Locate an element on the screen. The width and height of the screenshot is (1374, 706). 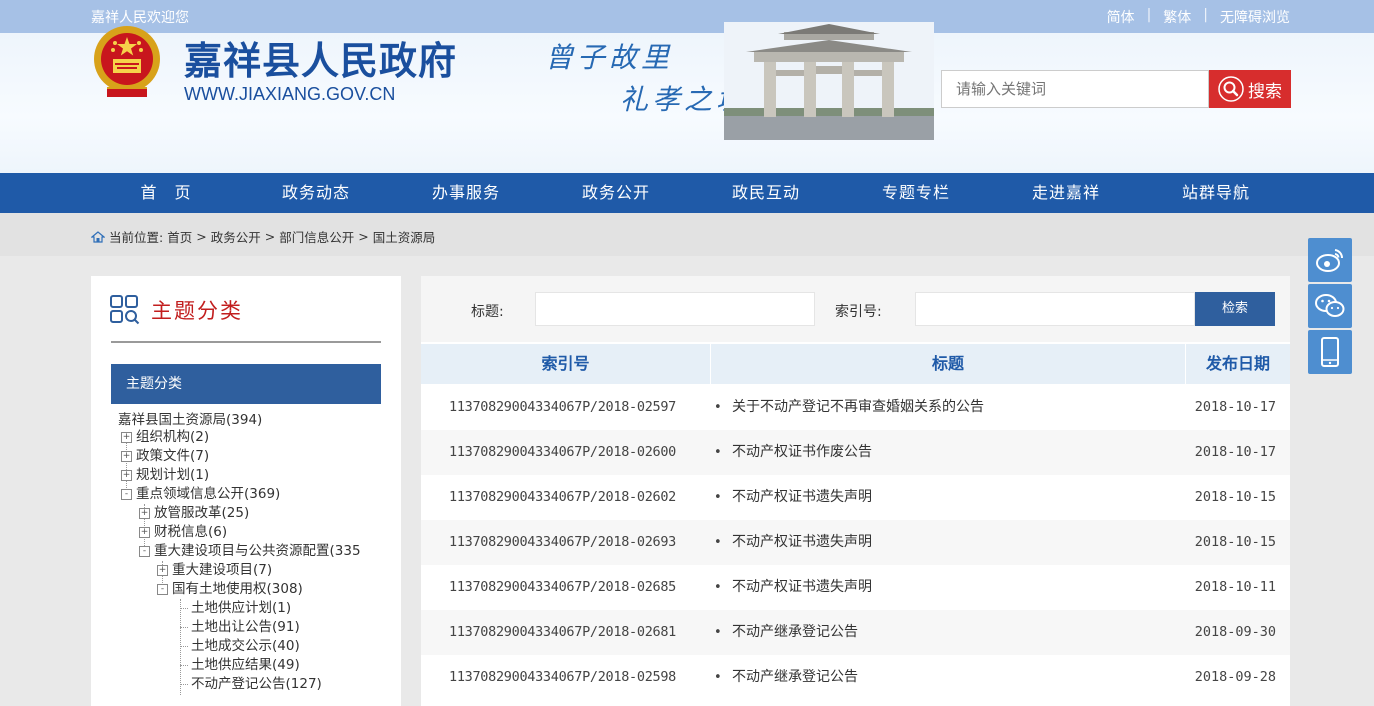
weibo-icon is located at coordinates (1330, 260).